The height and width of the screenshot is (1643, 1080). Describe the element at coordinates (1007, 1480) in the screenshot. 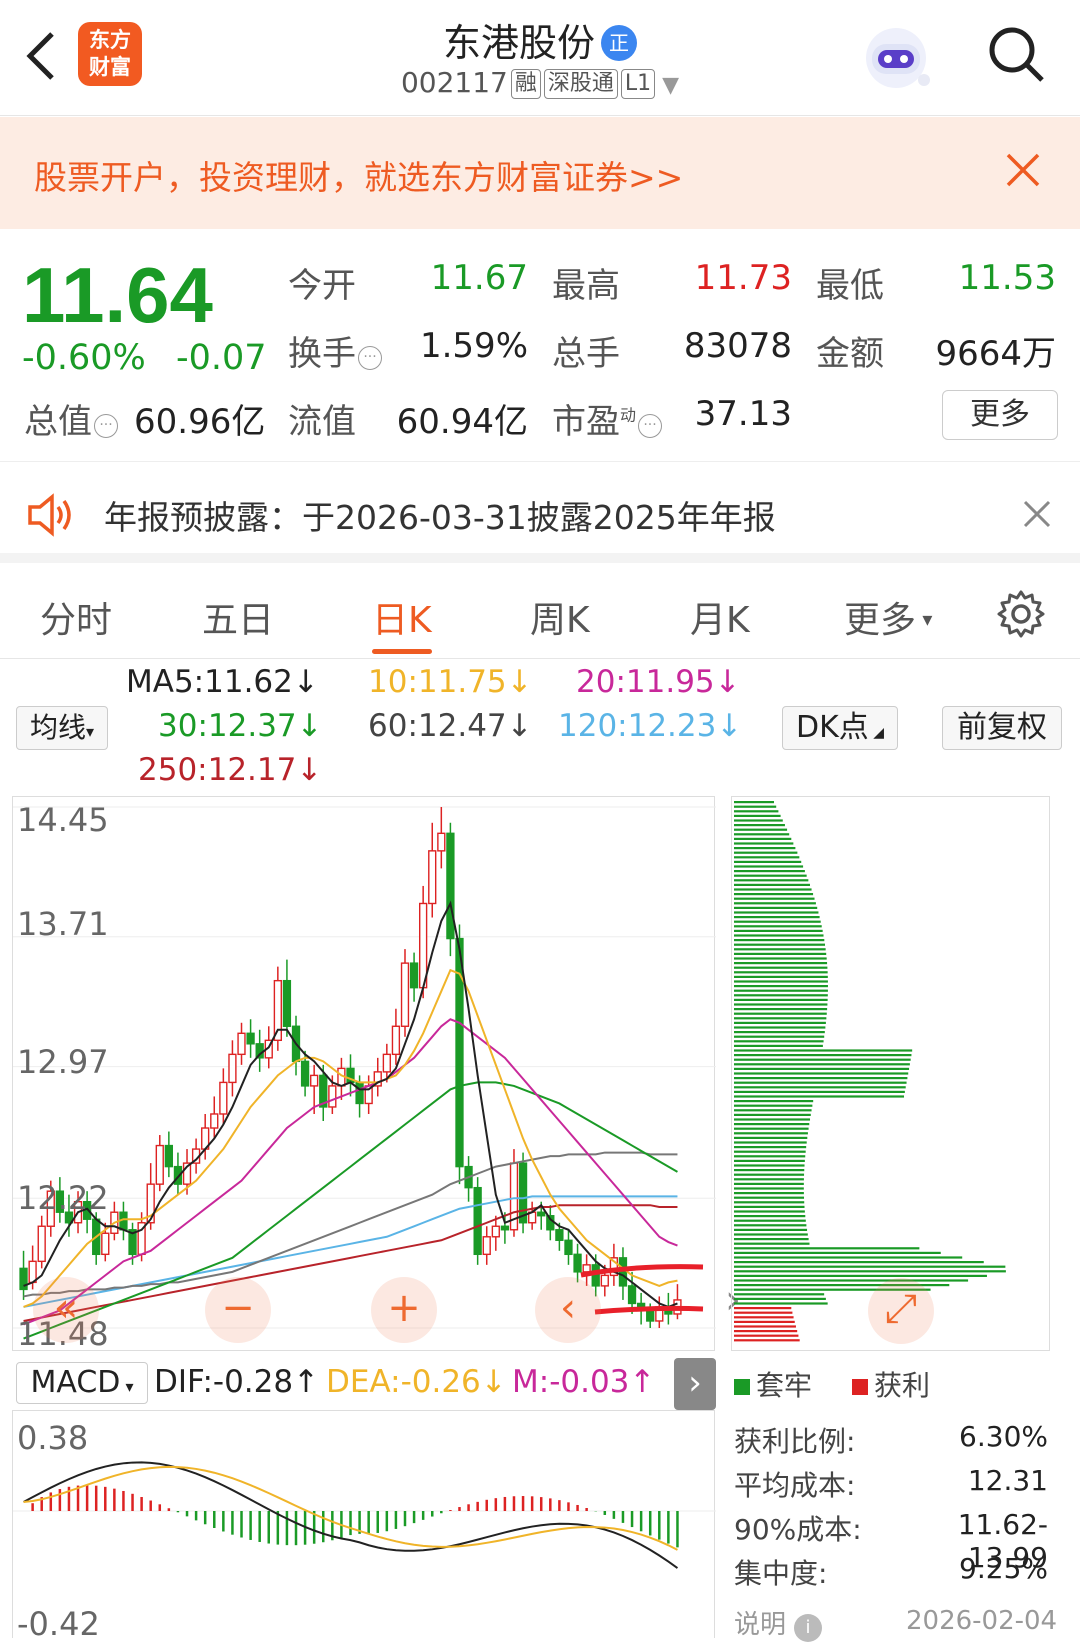

I see `avg-cost-value: 12.31` at that location.